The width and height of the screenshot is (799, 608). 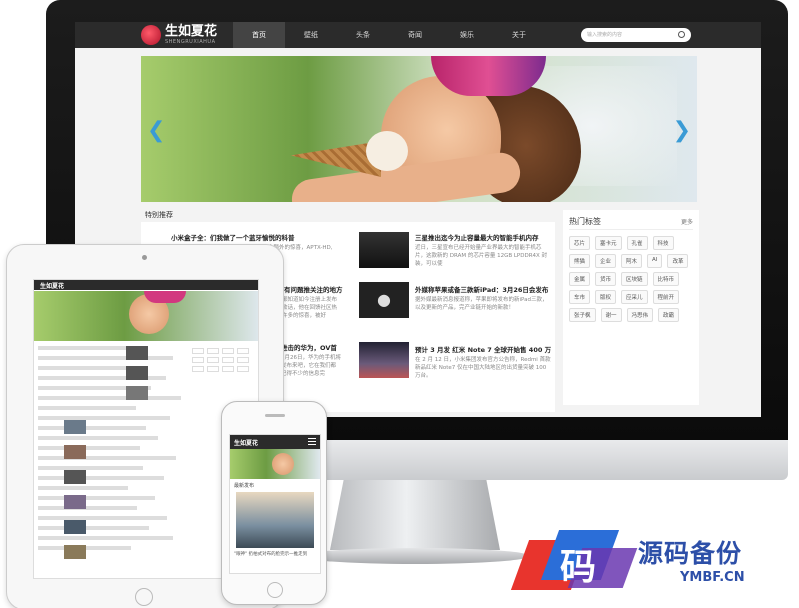 What do you see at coordinates (311, 360) in the screenshot?
I see `list-item: 进击的华为，OV首 3月26日，华为的手机将发布来吧，它在我们都记得不少的信息完` at bounding box center [311, 360].